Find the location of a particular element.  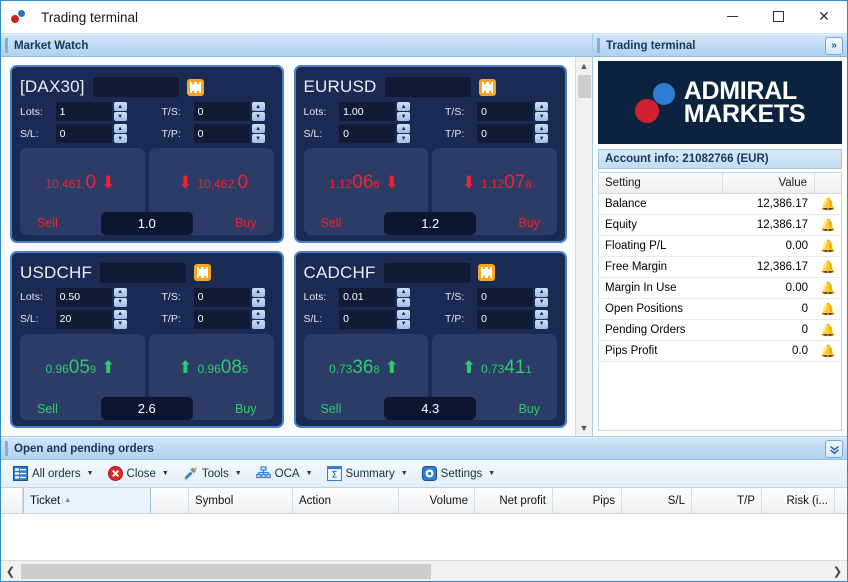

column-header-ticket: Ticket ▲ is located at coordinates (87, 500).